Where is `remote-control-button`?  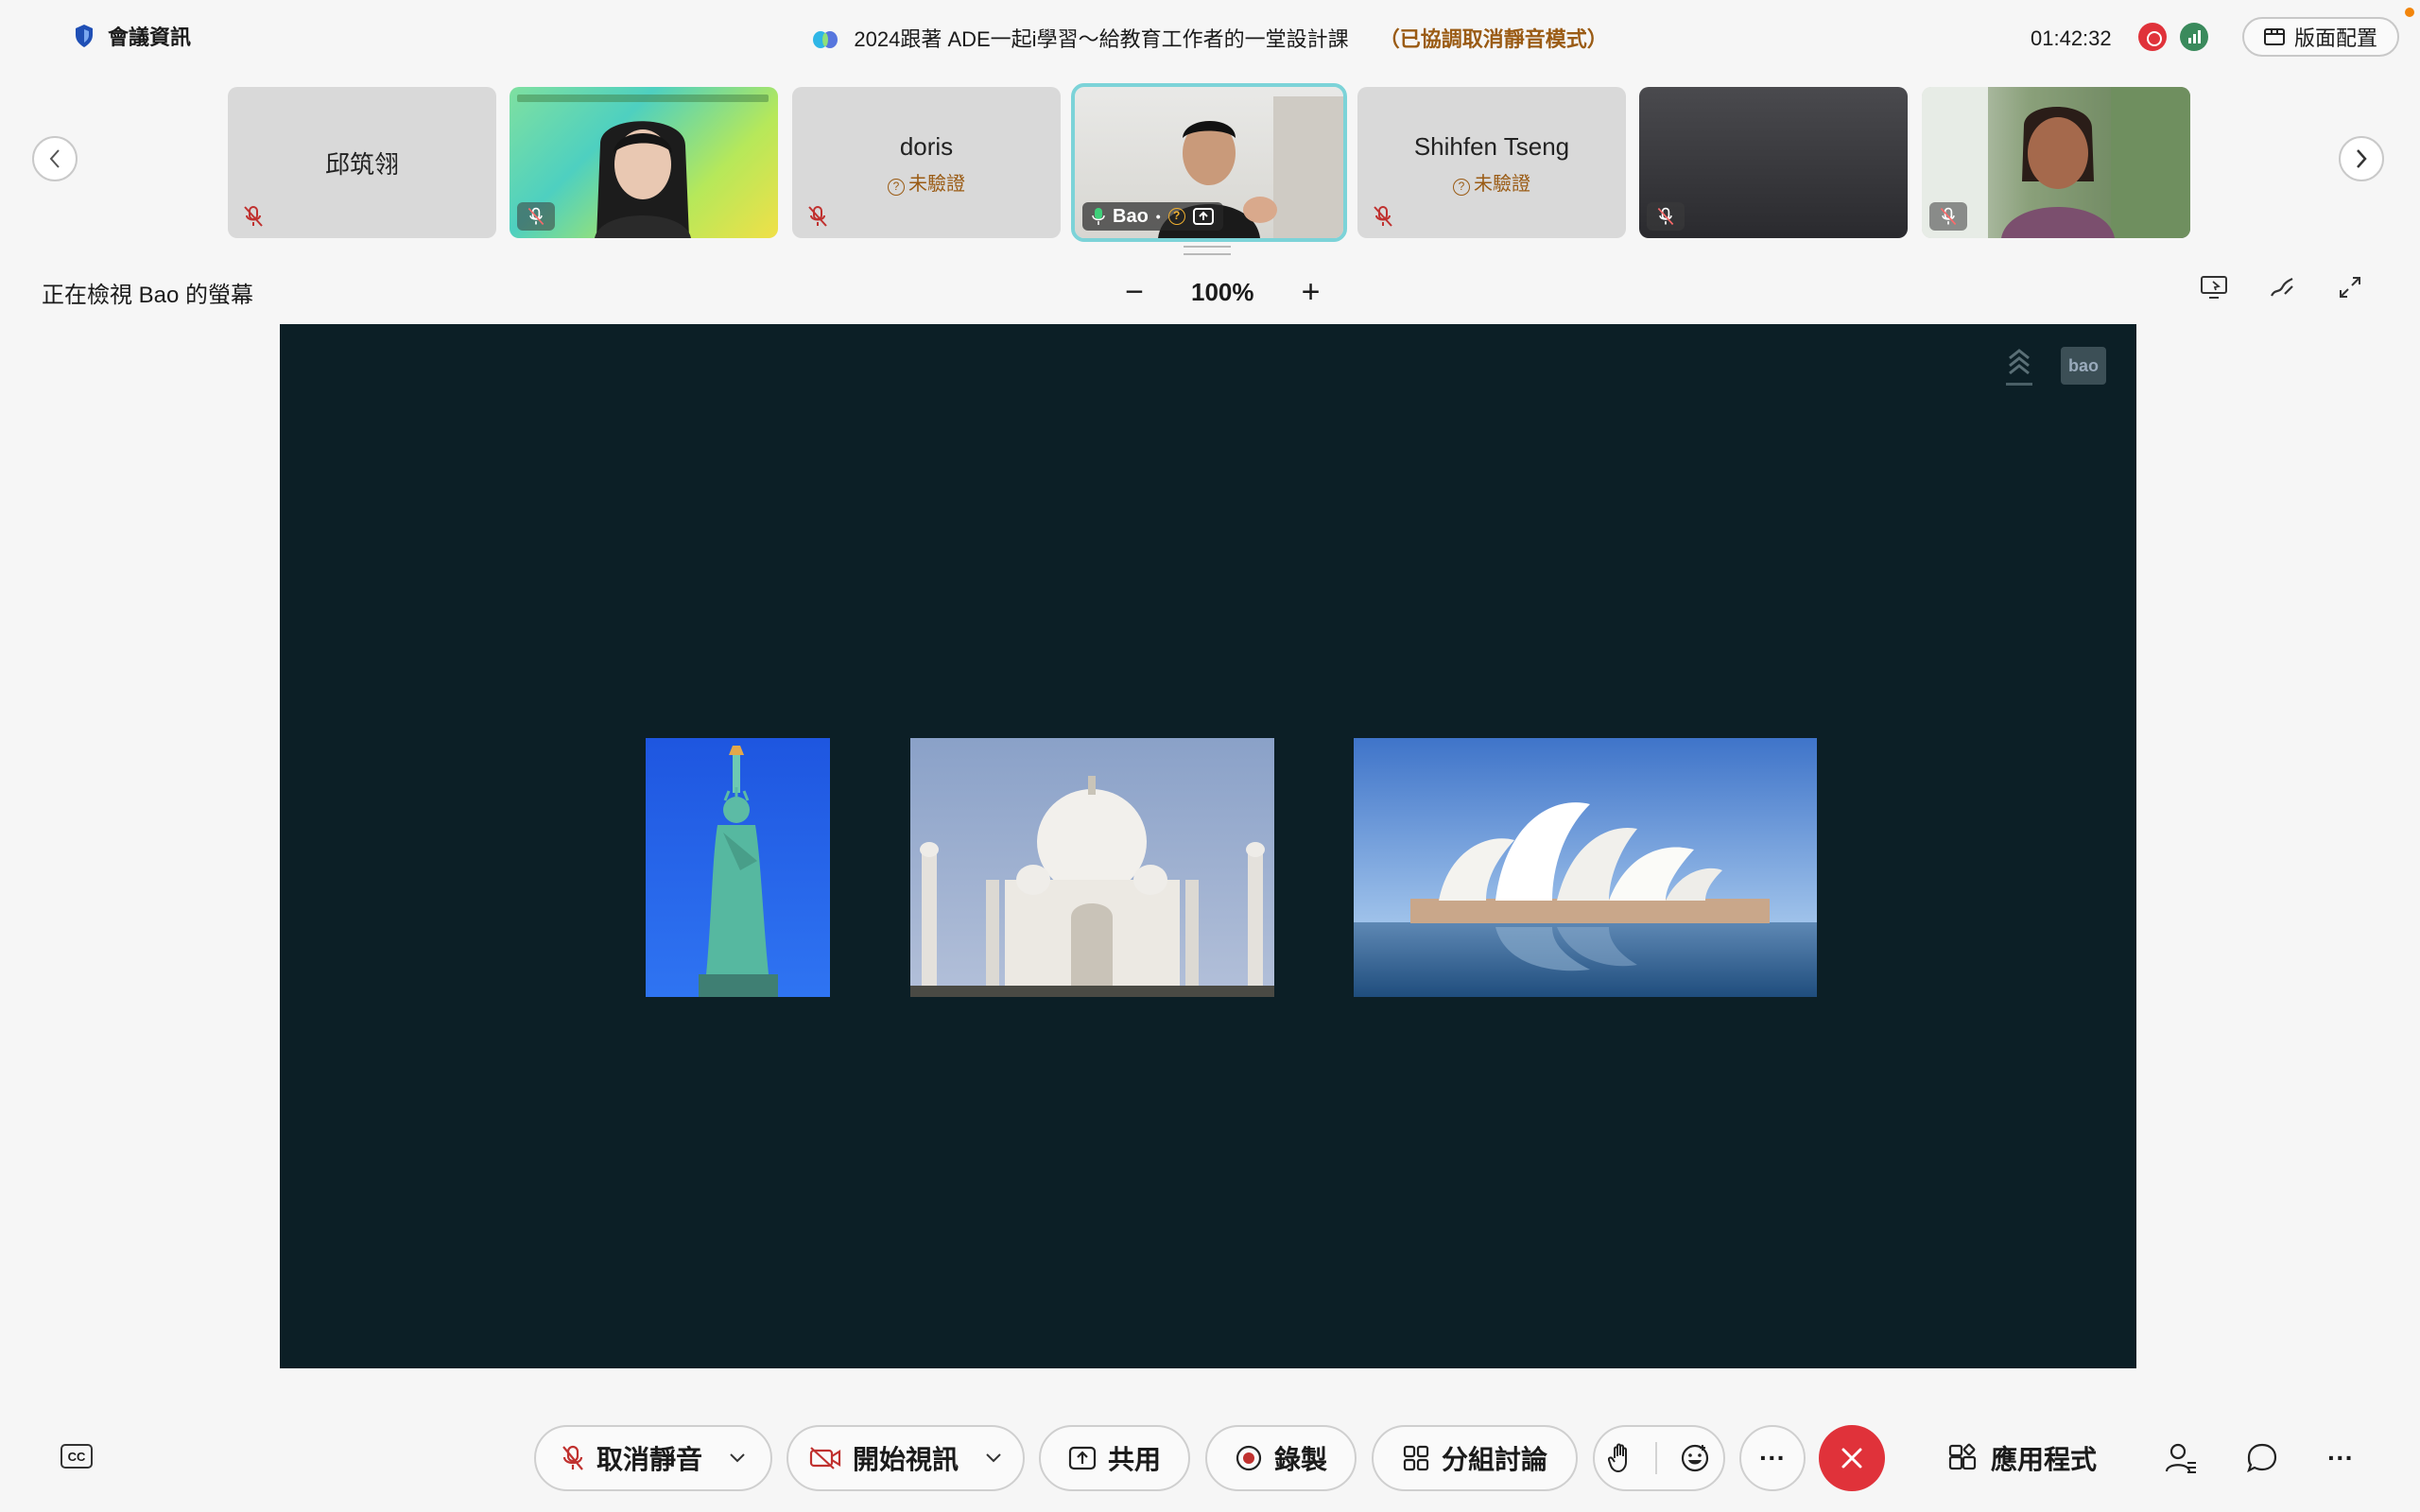 remote-control-button is located at coordinates (2214, 287).